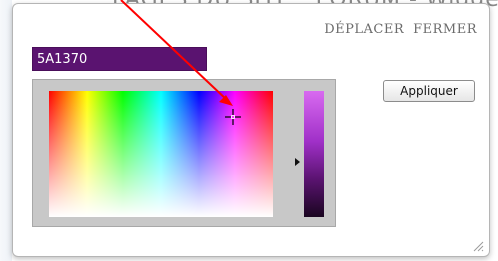 The image size is (498, 261). Describe the element at coordinates (233, 117) in the screenshot. I see `crosshair-icon` at that location.